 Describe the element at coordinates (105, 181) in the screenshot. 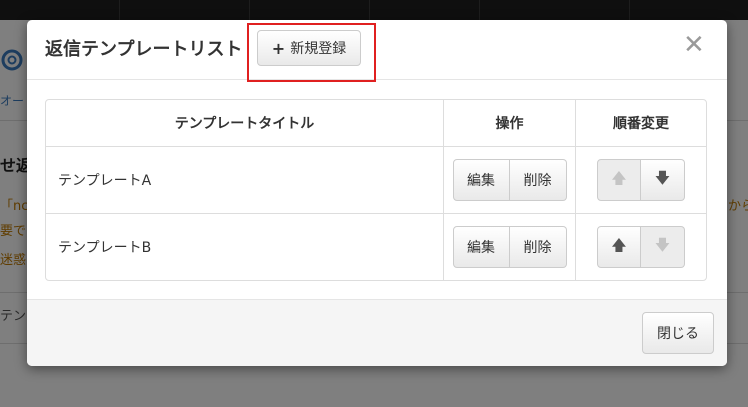

I see `template-title: テンプレートA` at that location.